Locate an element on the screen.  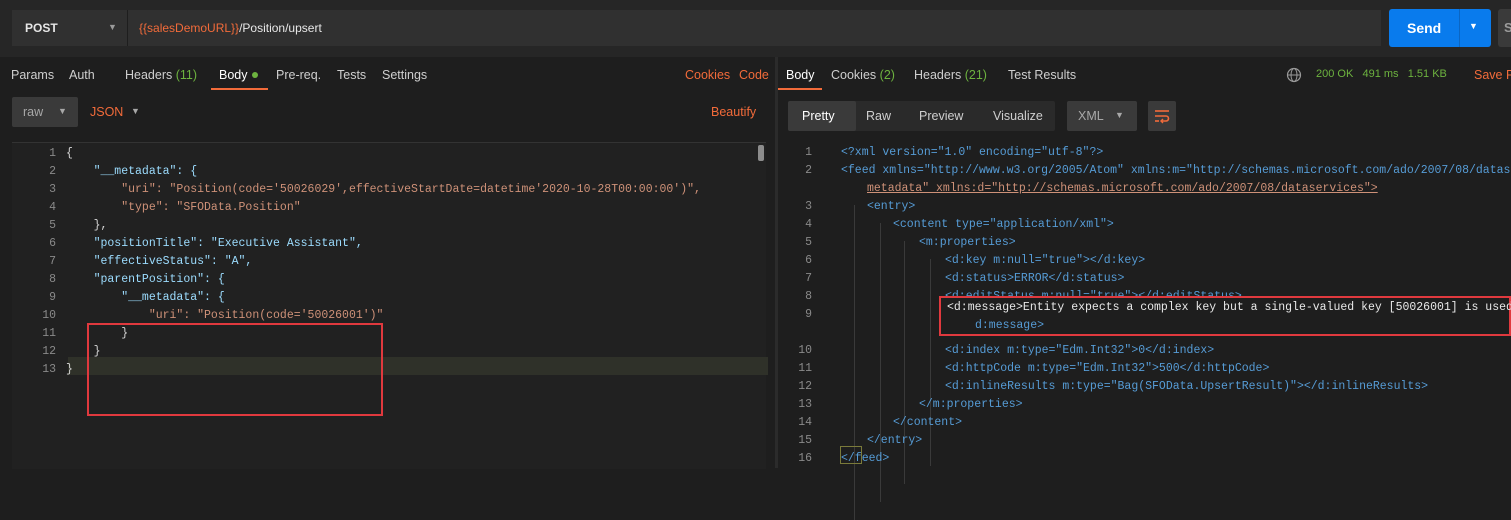
body-format-select: JSON is located at coordinates (106, 112).